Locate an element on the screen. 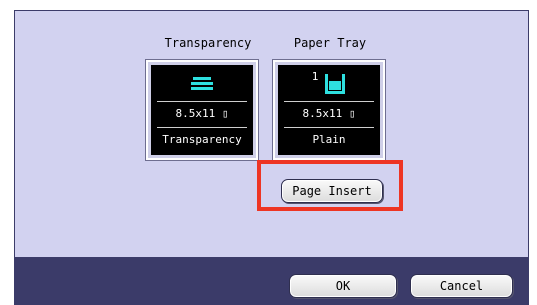 Image resolution: width=537 pixels, height=305 pixels. cancel-button: Cancel is located at coordinates (461, 286).